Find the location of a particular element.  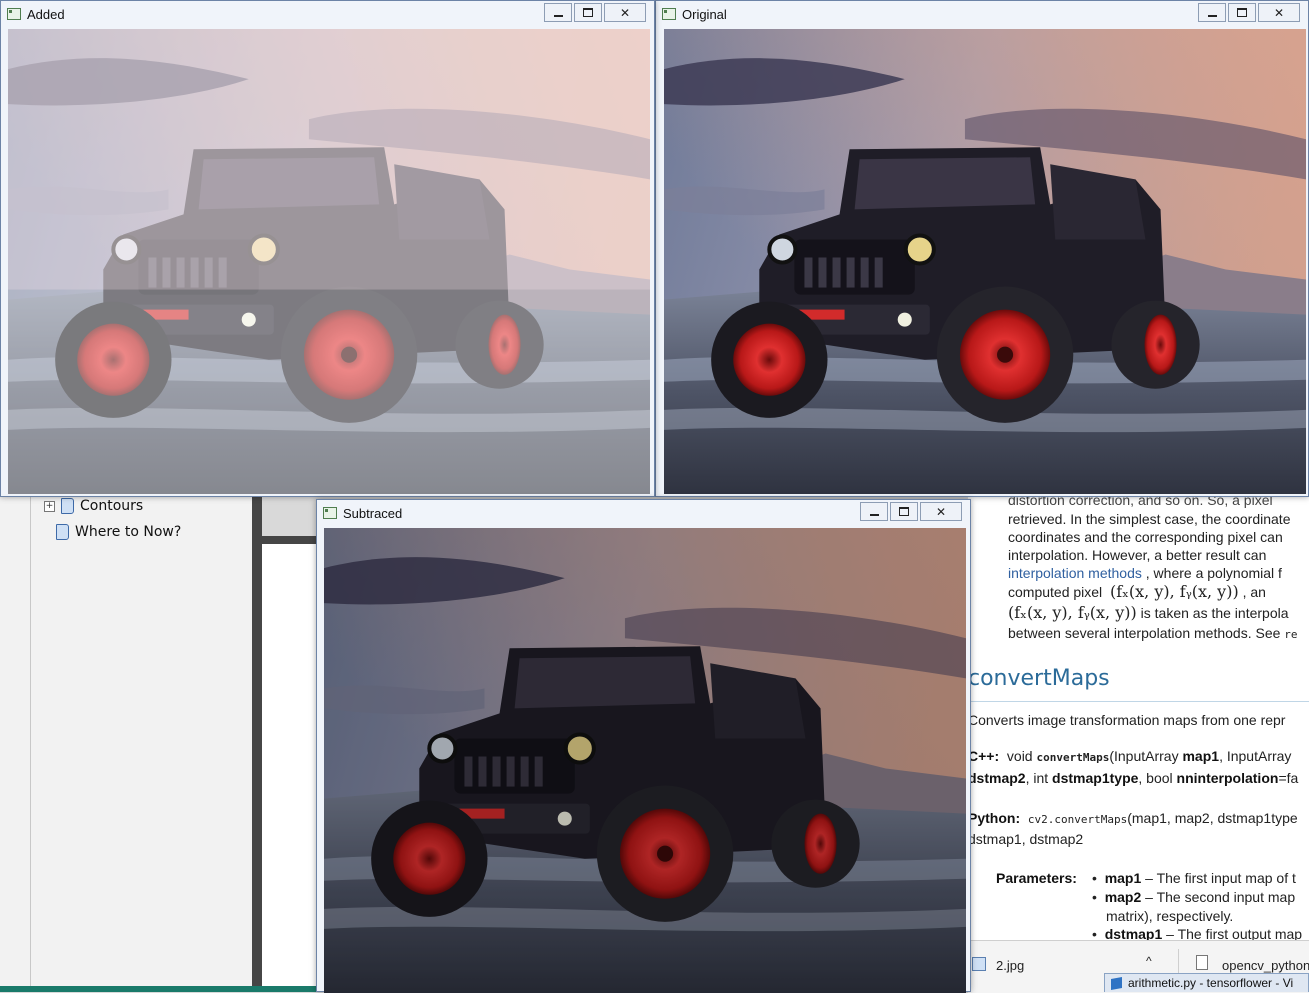

parameters-label: Parameters: is located at coordinates (1036, 878).